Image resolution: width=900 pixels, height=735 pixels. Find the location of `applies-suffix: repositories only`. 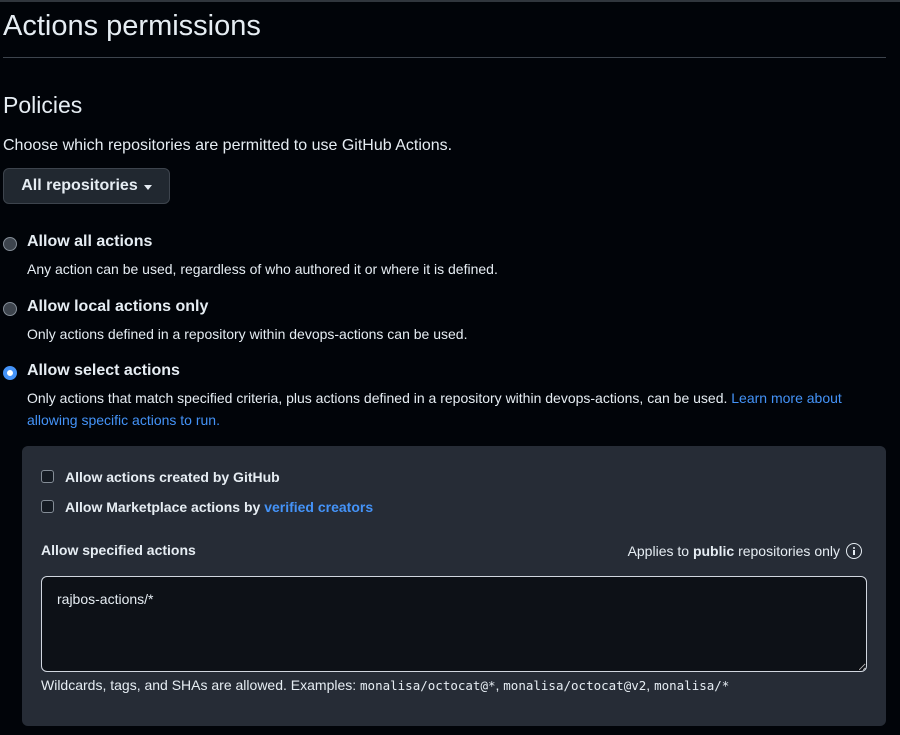

applies-suffix: repositories only is located at coordinates (789, 551).